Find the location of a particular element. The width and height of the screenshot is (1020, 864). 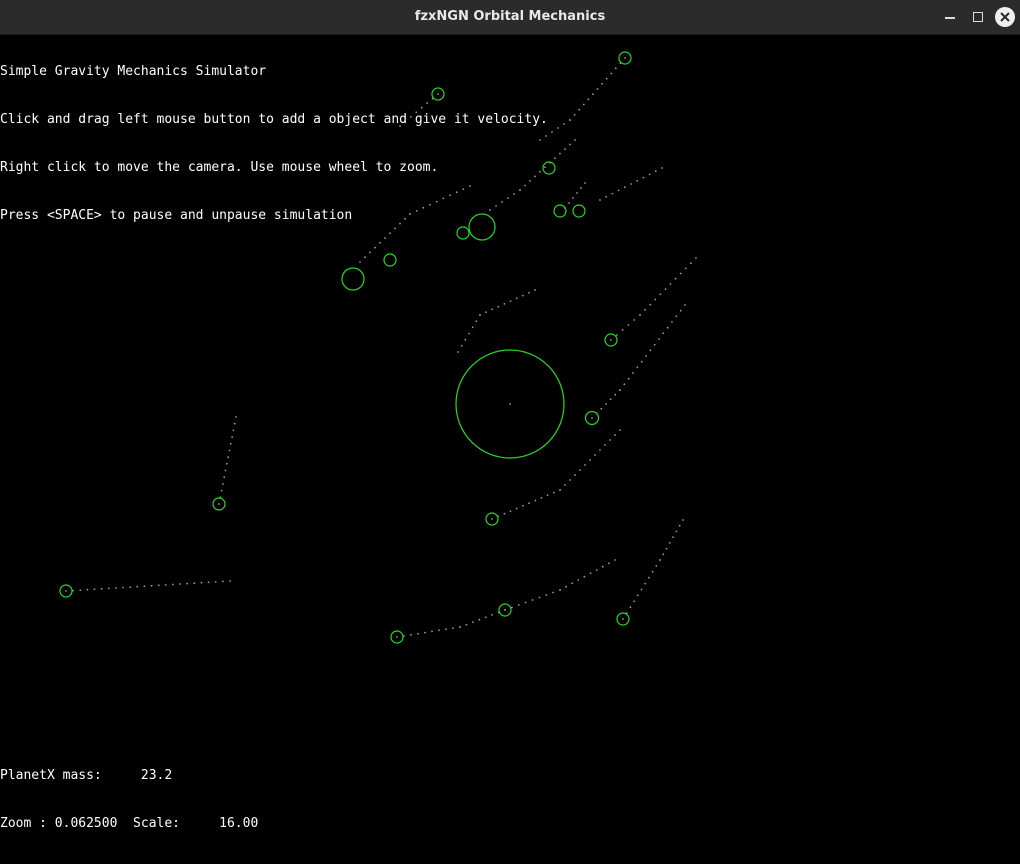

close-icon is located at coordinates (1005, 17).